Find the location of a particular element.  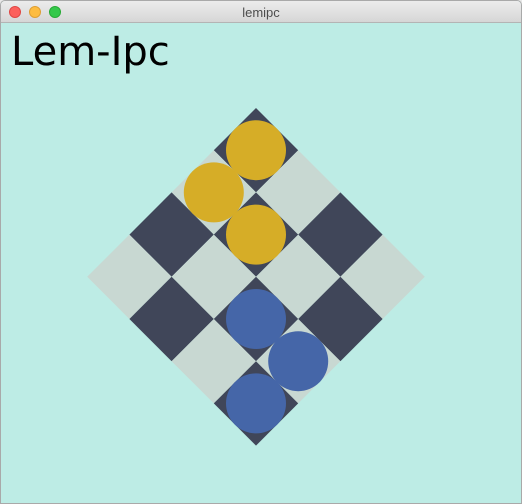

window-title: lemipc is located at coordinates (261, 12).